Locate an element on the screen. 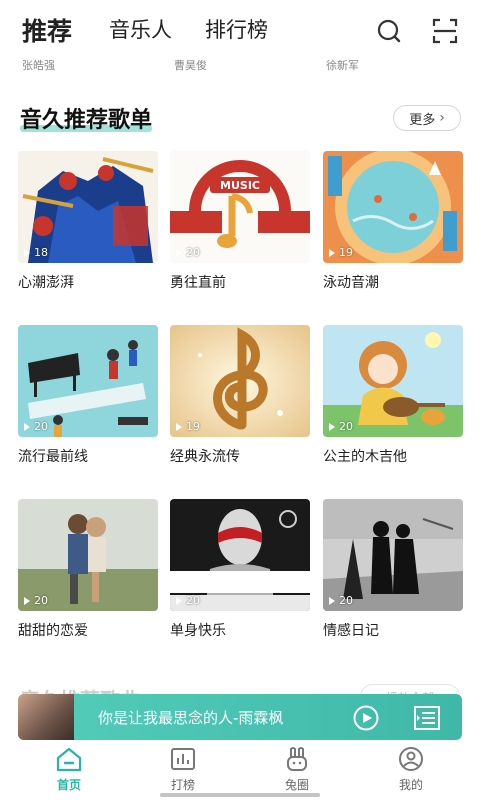 This screenshot has height=800, width=480. top-tab-bar: 推荐 音乐人 排行榜 is located at coordinates (240, 28).